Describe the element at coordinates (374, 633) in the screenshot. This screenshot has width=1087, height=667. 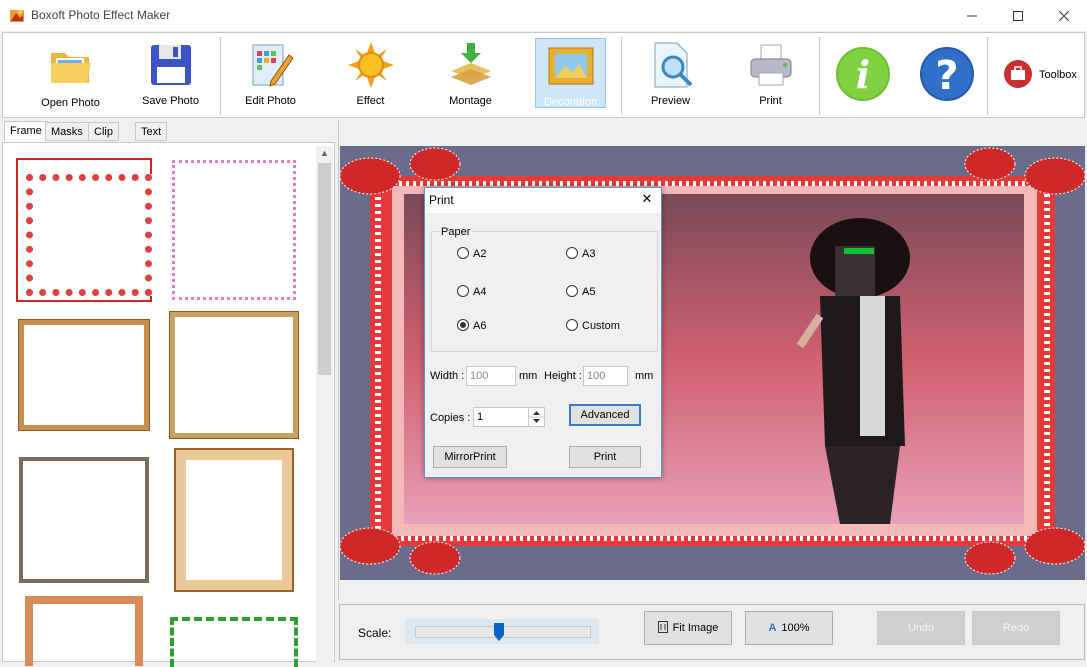
I see `scale-label: Scale:` at that location.